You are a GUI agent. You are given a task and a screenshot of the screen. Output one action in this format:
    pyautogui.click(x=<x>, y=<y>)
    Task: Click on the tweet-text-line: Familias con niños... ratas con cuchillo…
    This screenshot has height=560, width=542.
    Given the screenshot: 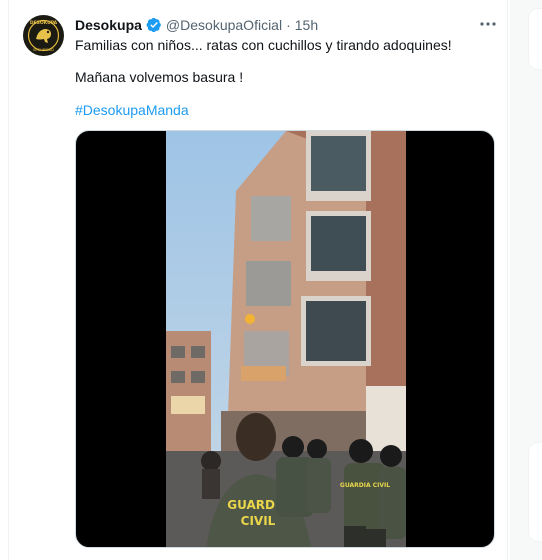 What is the action you would take?
    pyautogui.click(x=263, y=45)
    